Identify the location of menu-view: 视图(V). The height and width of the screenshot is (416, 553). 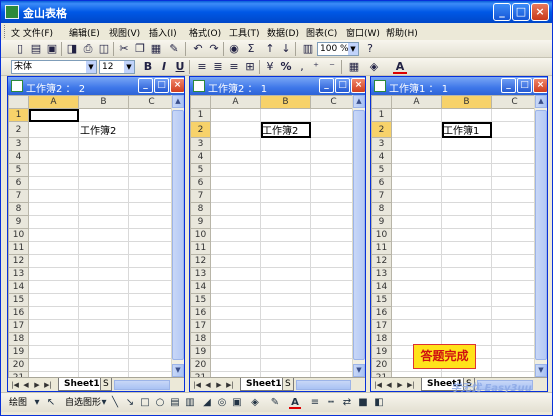
(124, 32).